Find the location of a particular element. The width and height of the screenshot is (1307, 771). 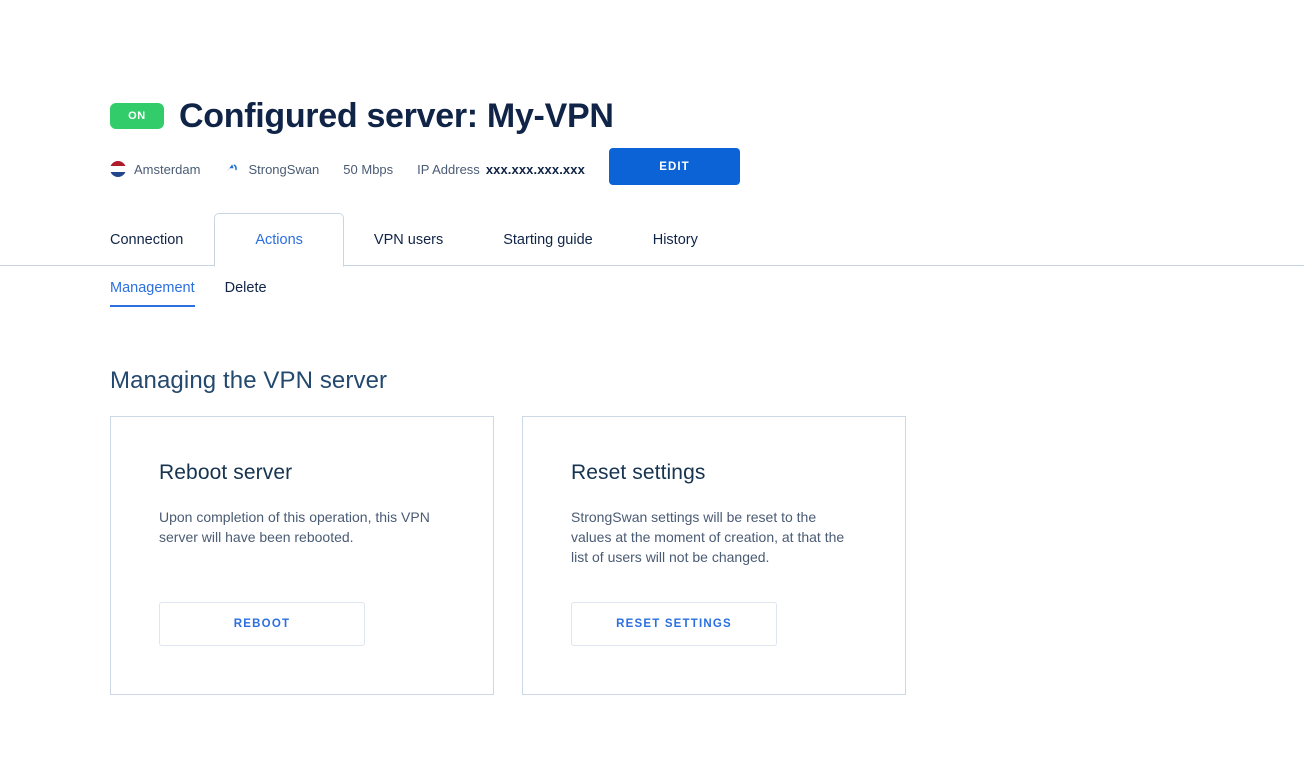

section-title: Managing the VPN server is located at coordinates (249, 380).